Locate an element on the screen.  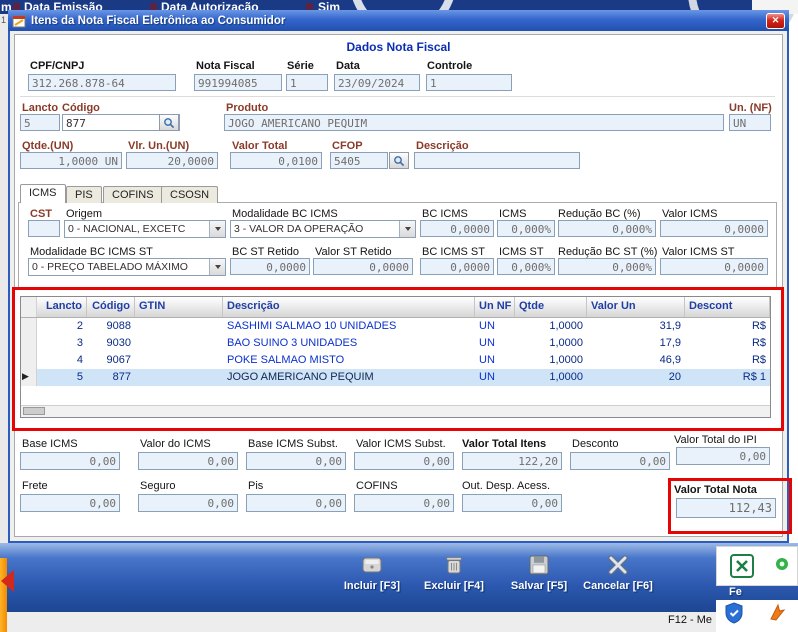
valor-total-field: 0,0100 is located at coordinates (276, 160).